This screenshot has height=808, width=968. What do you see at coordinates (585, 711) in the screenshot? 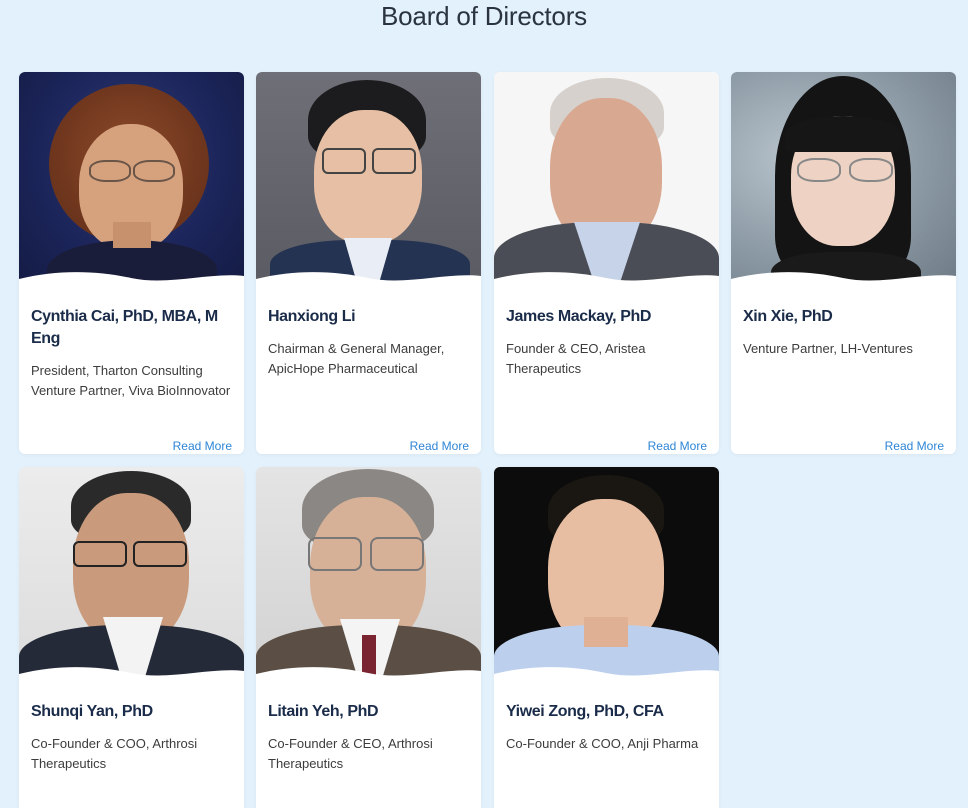
I see `director-name: Yiwei Zong, PhD, CFA` at bounding box center [585, 711].